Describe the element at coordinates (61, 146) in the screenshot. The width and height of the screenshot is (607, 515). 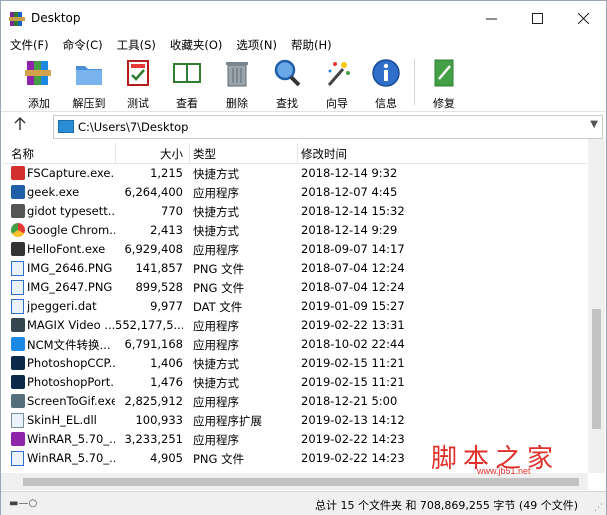
I see `sort-ascending-icon: ⌃` at that location.